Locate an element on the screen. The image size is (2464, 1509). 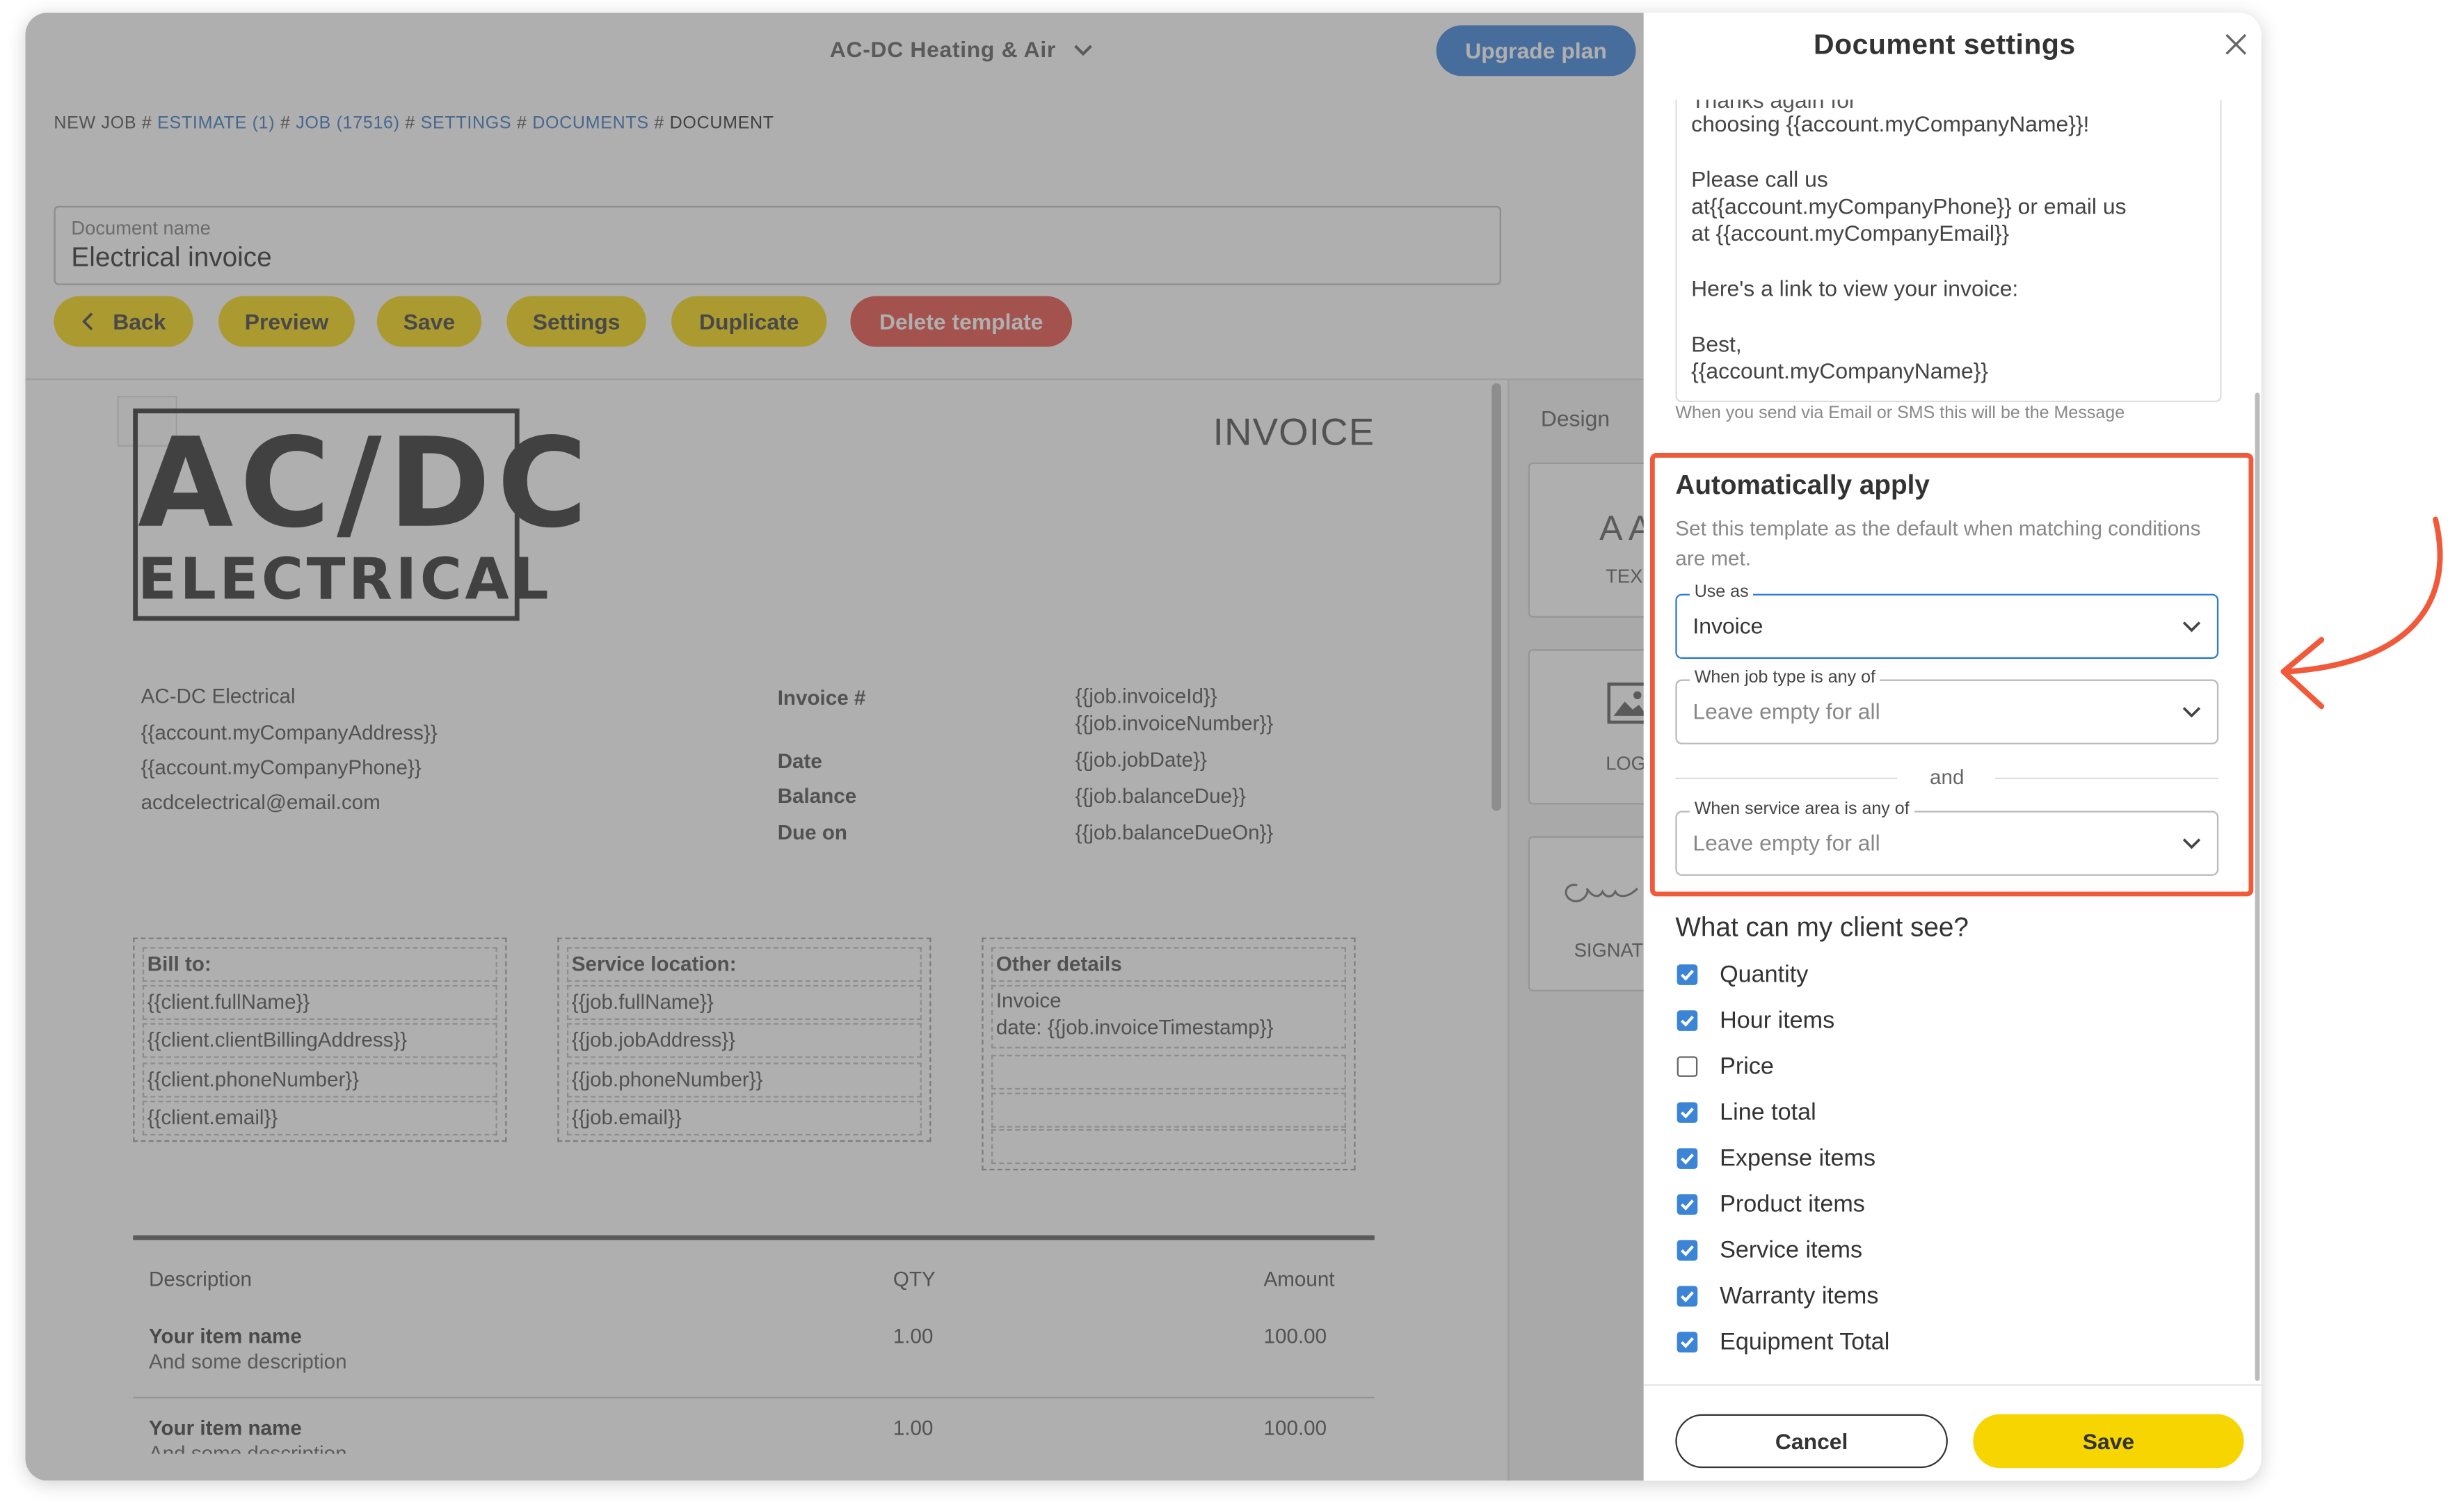
visibility-option-label: Price is located at coordinates (1747, 1066).